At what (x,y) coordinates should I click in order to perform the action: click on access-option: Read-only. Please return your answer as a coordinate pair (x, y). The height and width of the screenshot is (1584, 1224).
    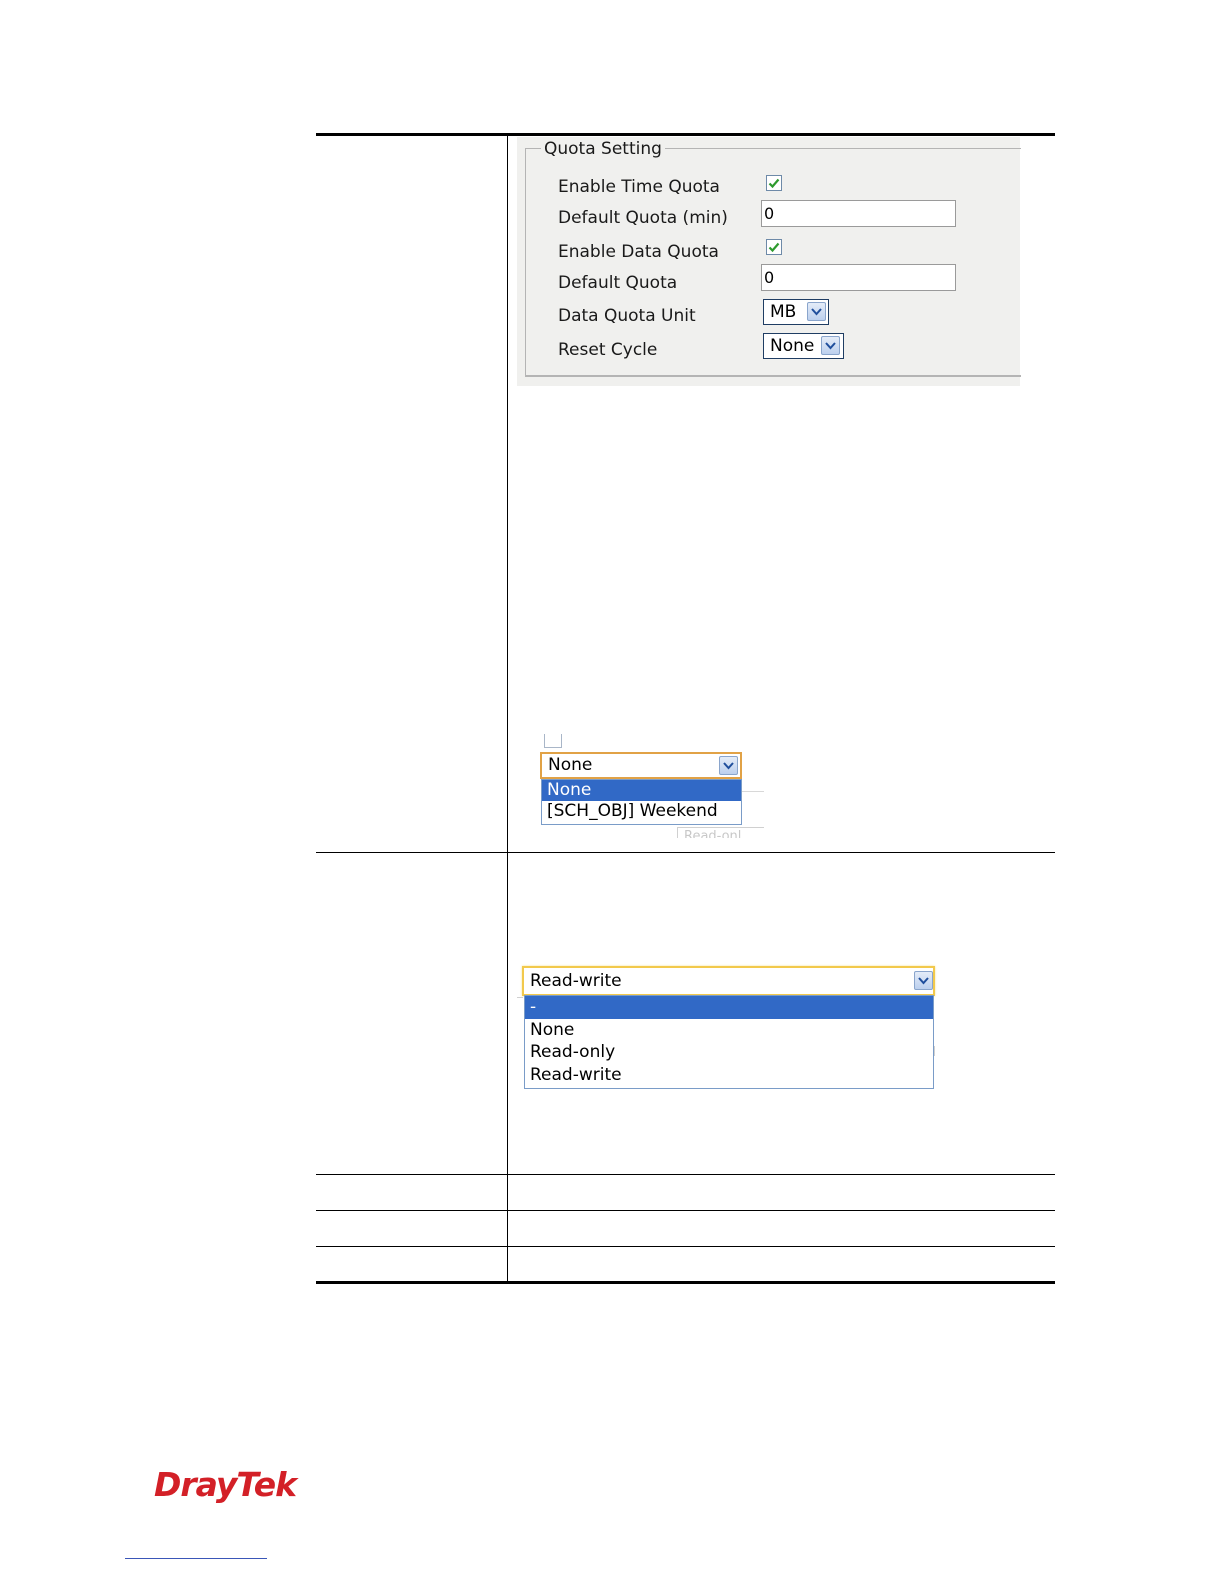
    Looking at the image, I should click on (729, 1052).